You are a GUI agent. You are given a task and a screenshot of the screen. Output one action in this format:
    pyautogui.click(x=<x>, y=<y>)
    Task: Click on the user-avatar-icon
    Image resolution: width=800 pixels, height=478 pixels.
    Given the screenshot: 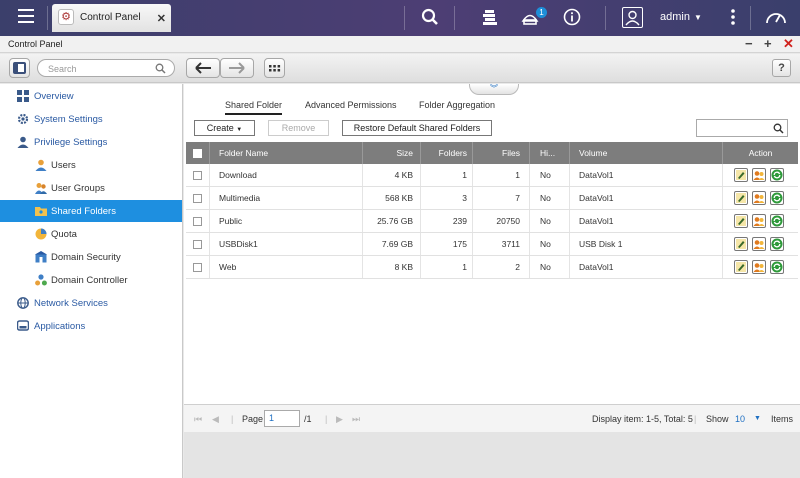 What is the action you would take?
    pyautogui.click(x=632, y=17)
    